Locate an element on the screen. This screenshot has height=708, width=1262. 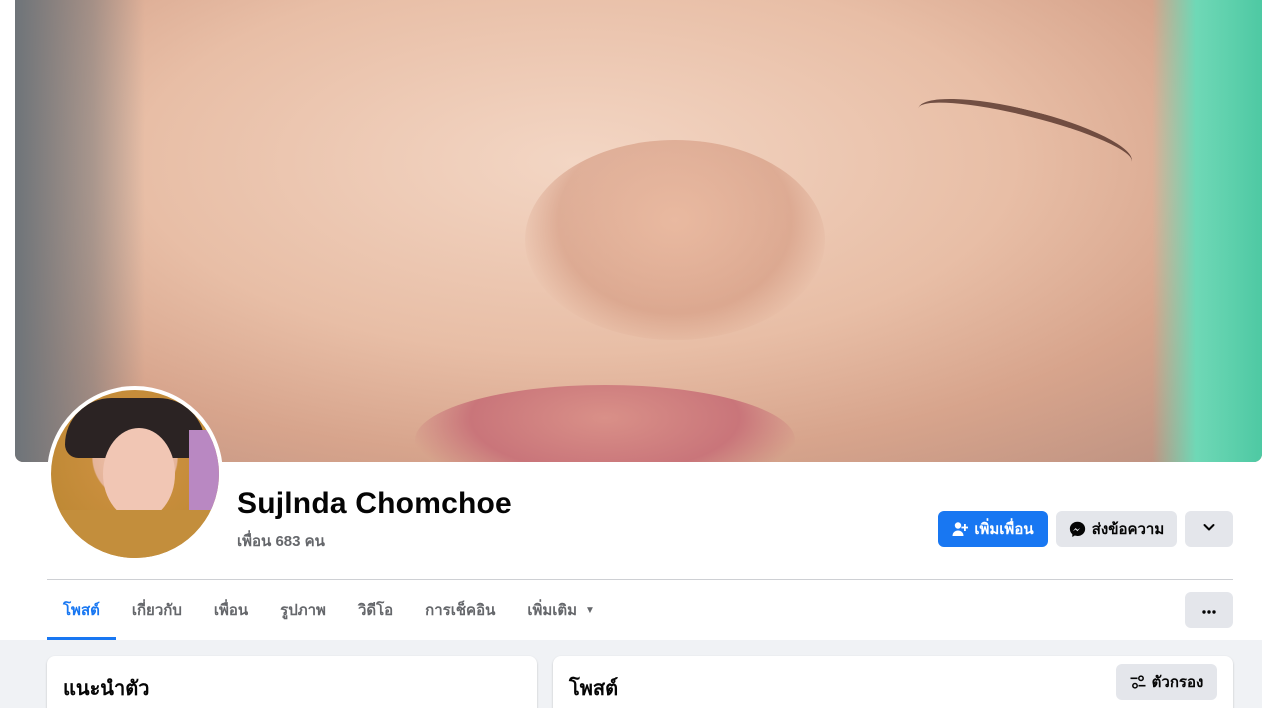
cover-detail-eye is located at coordinates (1025, 135).